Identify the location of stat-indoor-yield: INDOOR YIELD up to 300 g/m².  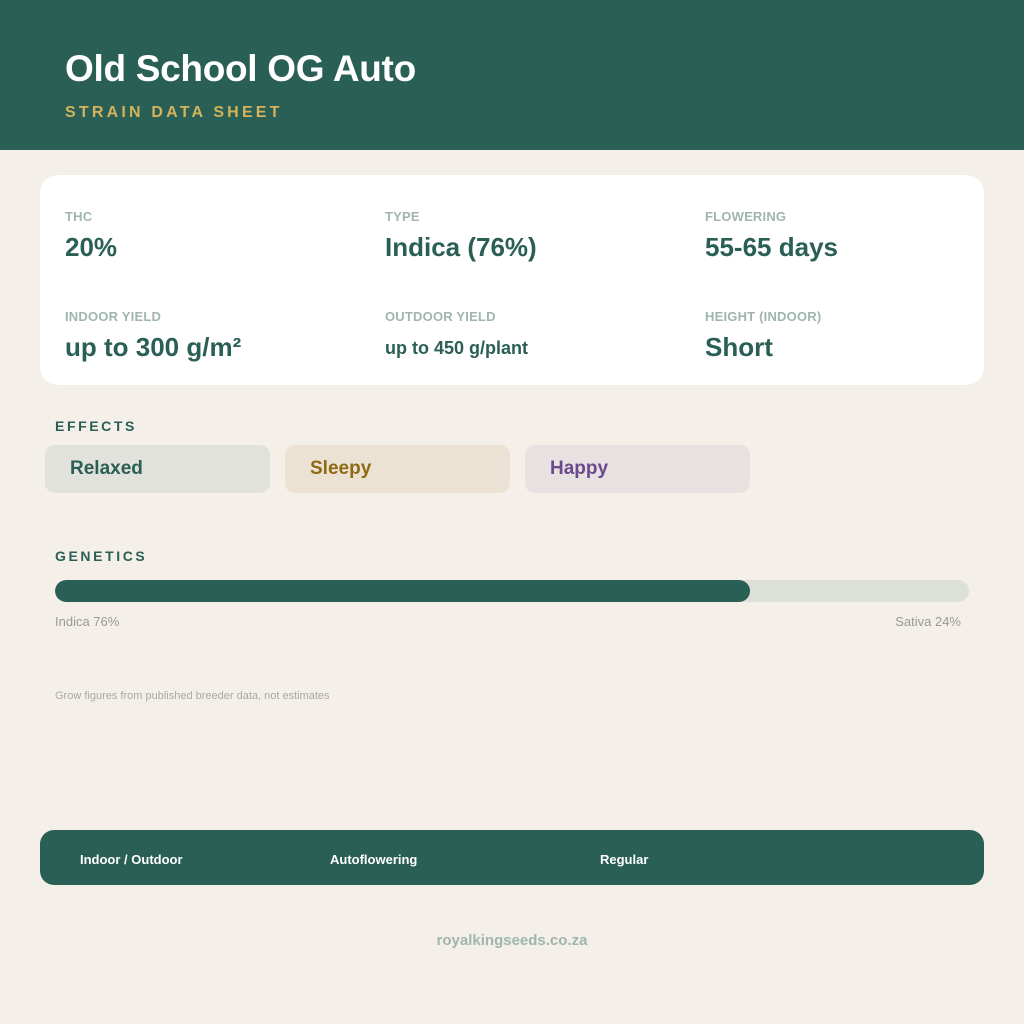
(153, 336).